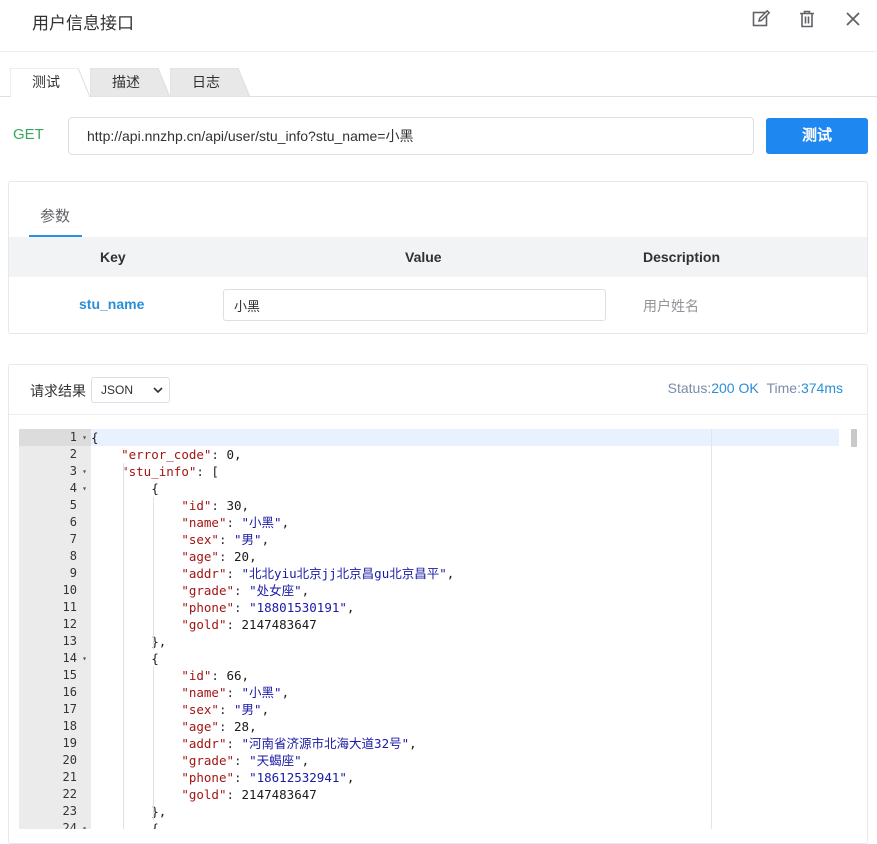 This screenshot has height=844, width=877. Describe the element at coordinates (807, 19) in the screenshot. I see `delete-icon` at that location.